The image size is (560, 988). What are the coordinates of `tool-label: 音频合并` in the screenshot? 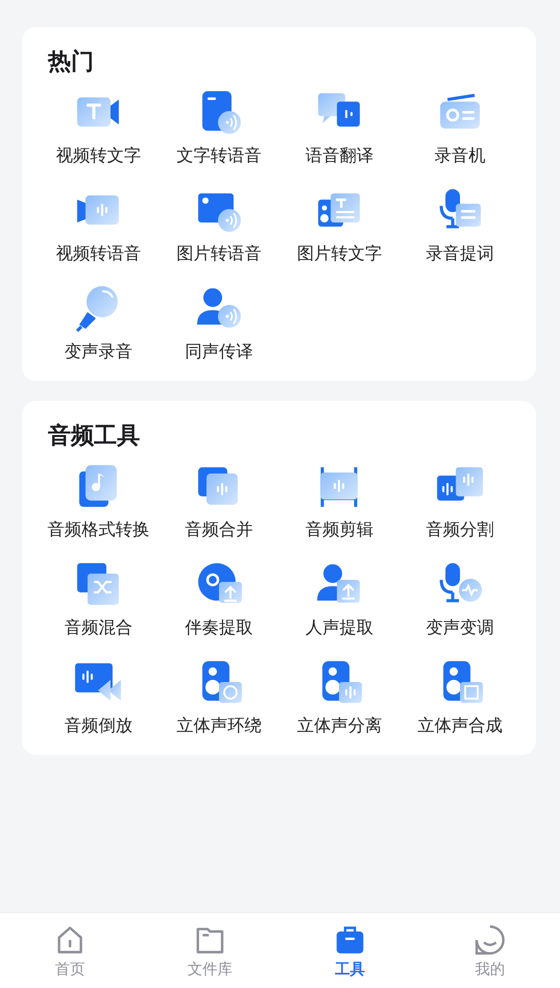 It's located at (218, 530).